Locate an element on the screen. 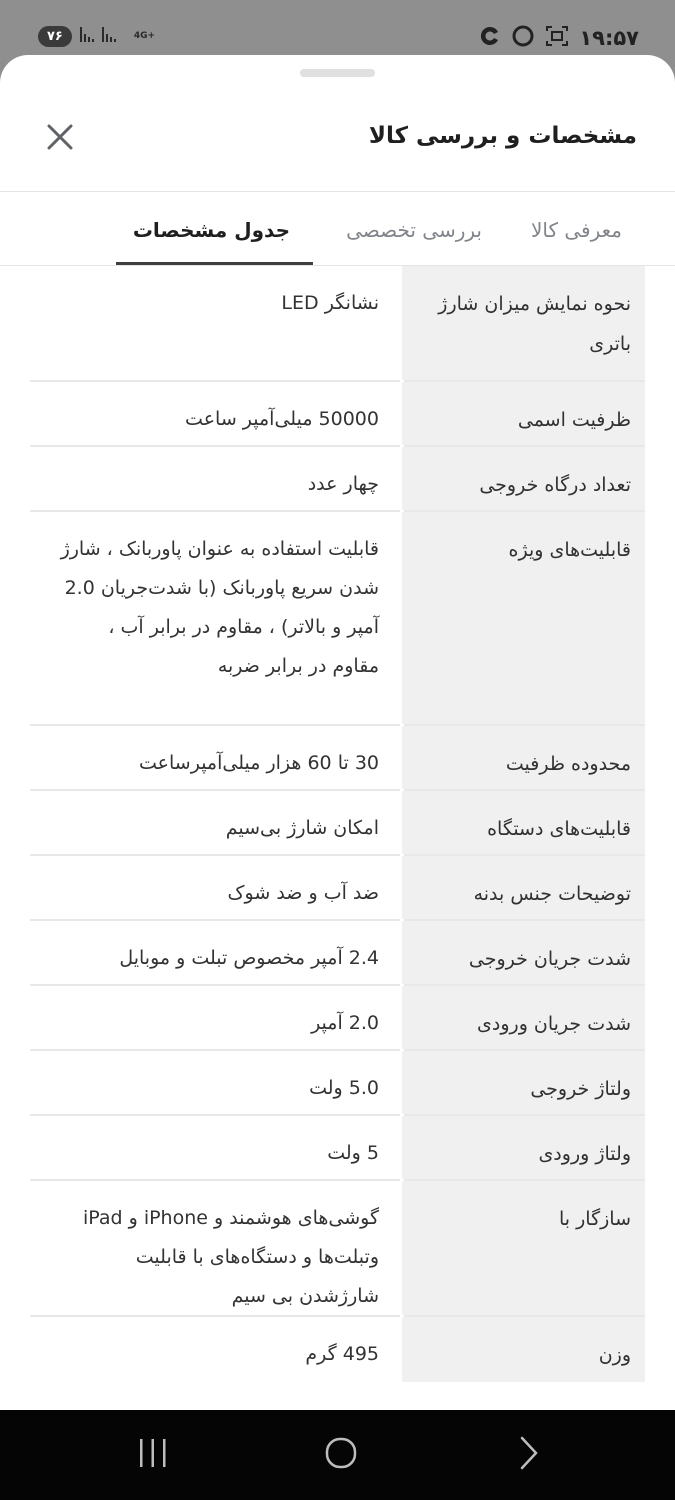 This screenshot has height=1500, width=675. spec-label: سازگار با is located at coordinates (594, 1219).